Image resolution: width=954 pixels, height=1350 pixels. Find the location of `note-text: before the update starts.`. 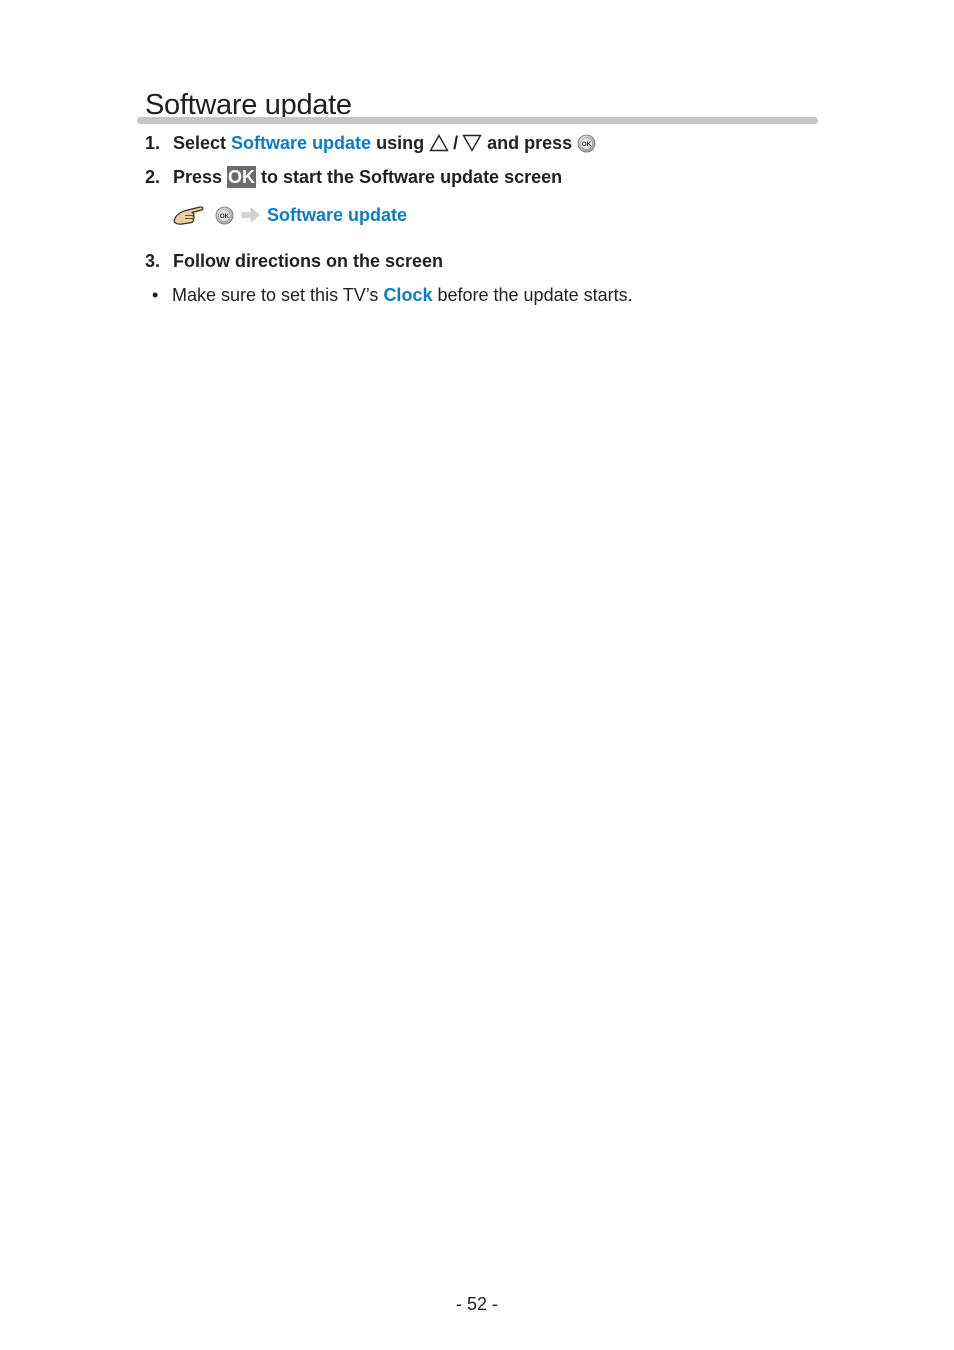

note-text: before the update starts. is located at coordinates (535, 295).